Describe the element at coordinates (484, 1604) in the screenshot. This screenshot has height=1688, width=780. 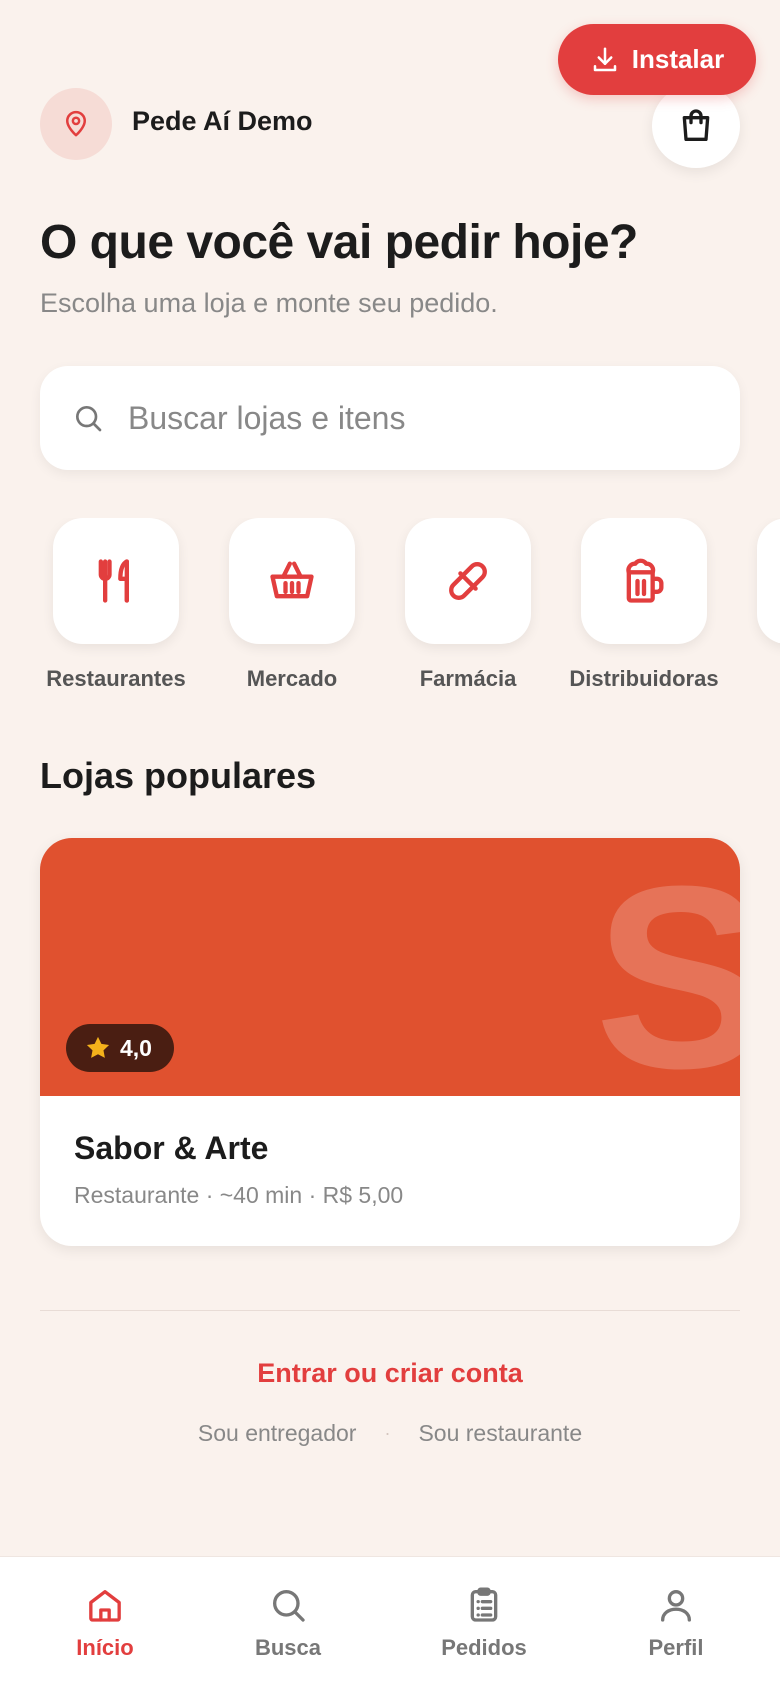
I see `clipboard-list-icon` at that location.